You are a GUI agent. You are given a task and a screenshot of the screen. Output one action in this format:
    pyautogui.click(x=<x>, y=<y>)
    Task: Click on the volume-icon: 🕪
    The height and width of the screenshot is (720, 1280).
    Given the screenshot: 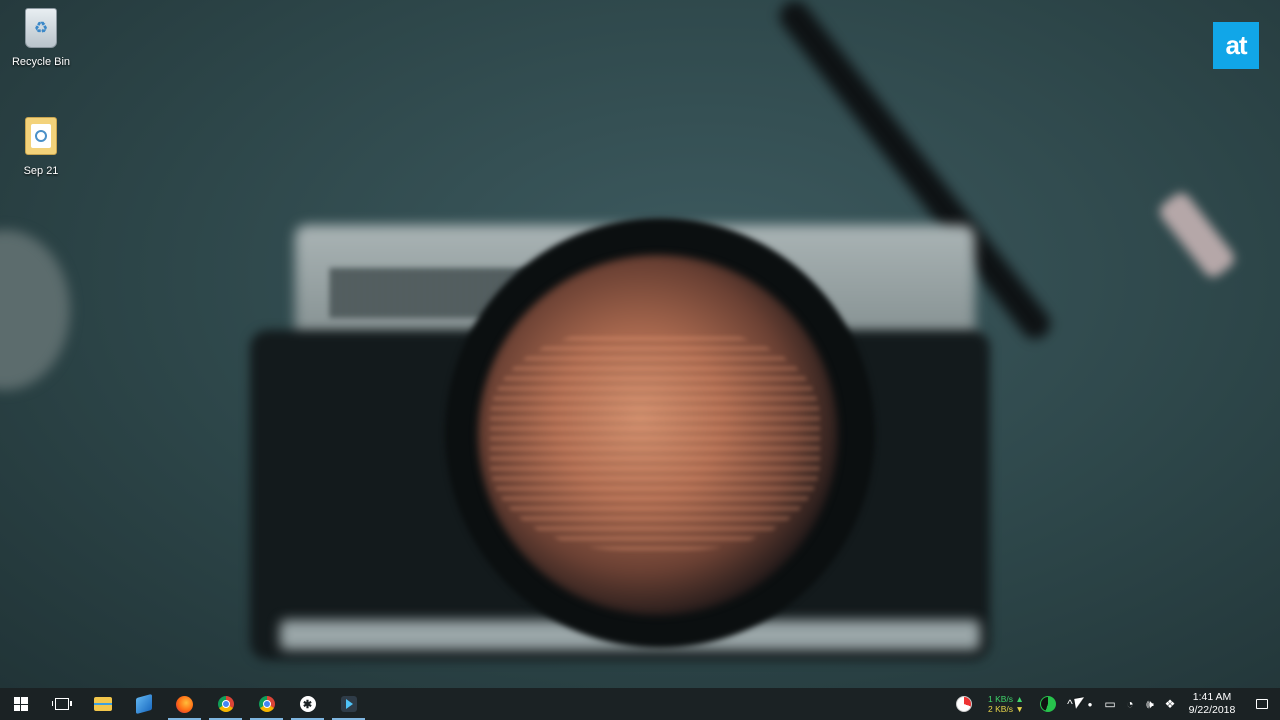 What is the action you would take?
    pyautogui.click(x=1150, y=703)
    